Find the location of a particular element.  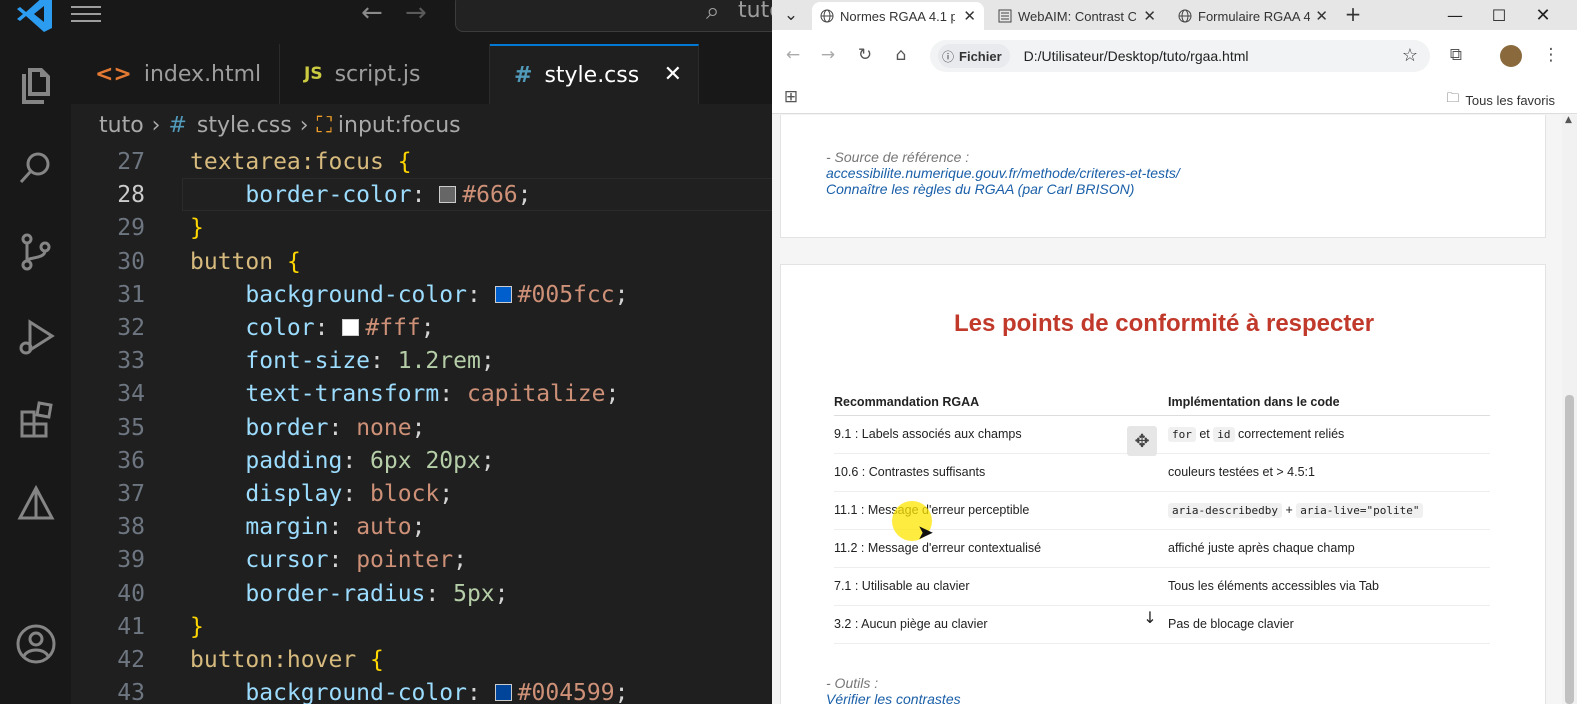

code-line: button:hover { is located at coordinates (287, 660).